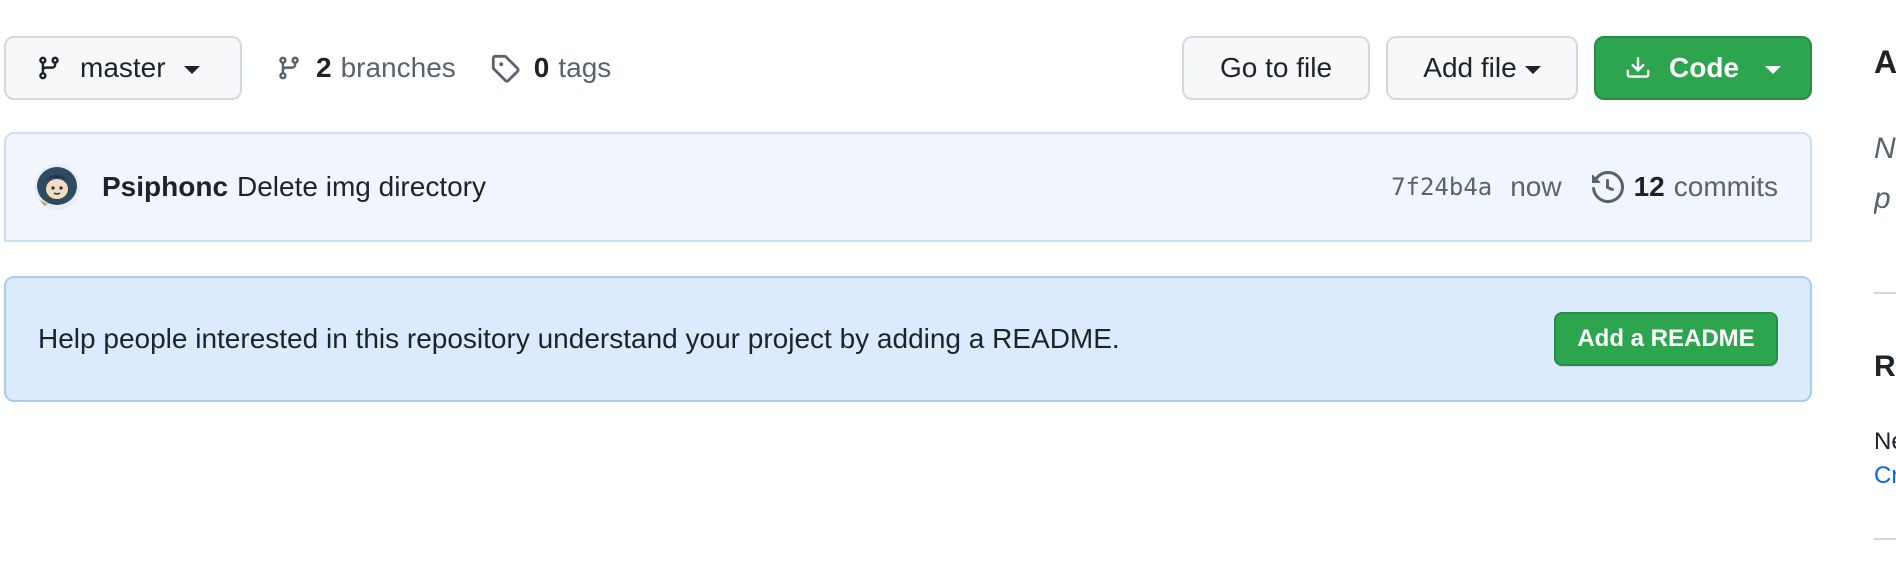  What do you see at coordinates (541, 67) in the screenshot?
I see `tags-count: 0` at bounding box center [541, 67].